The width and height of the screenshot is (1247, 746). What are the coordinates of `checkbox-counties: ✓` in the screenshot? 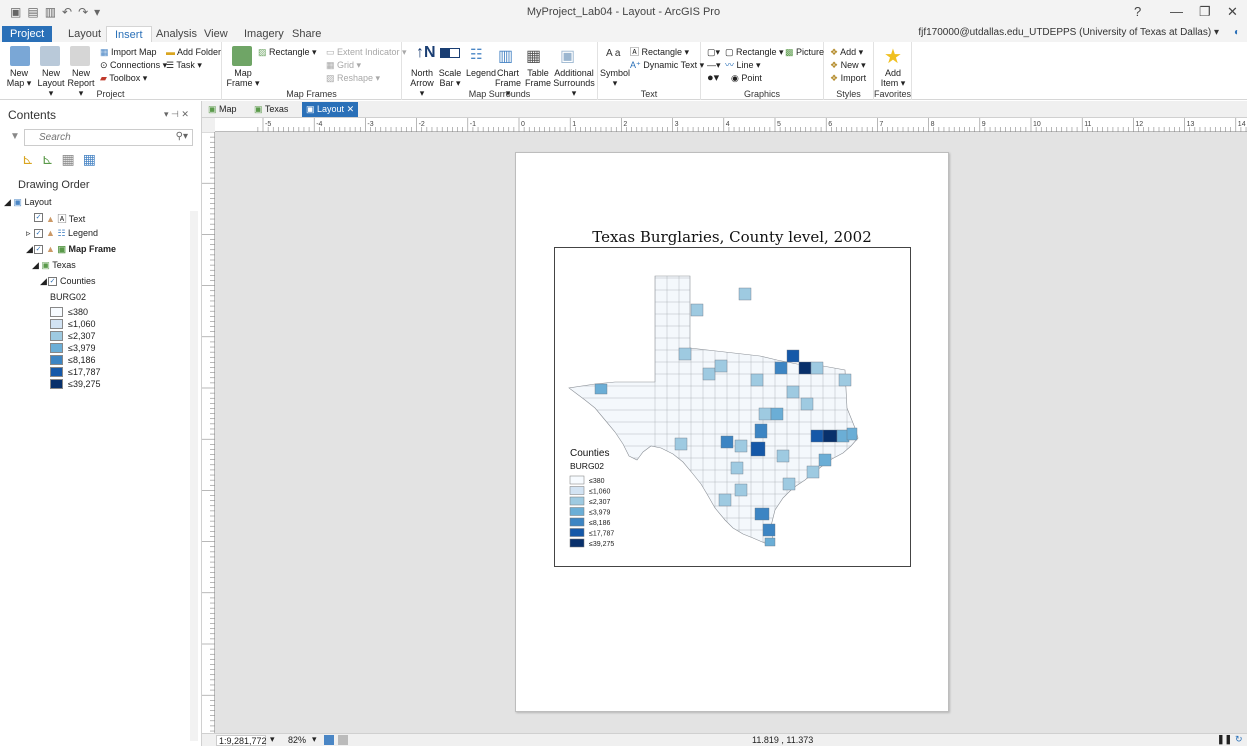 It's located at (52, 281).